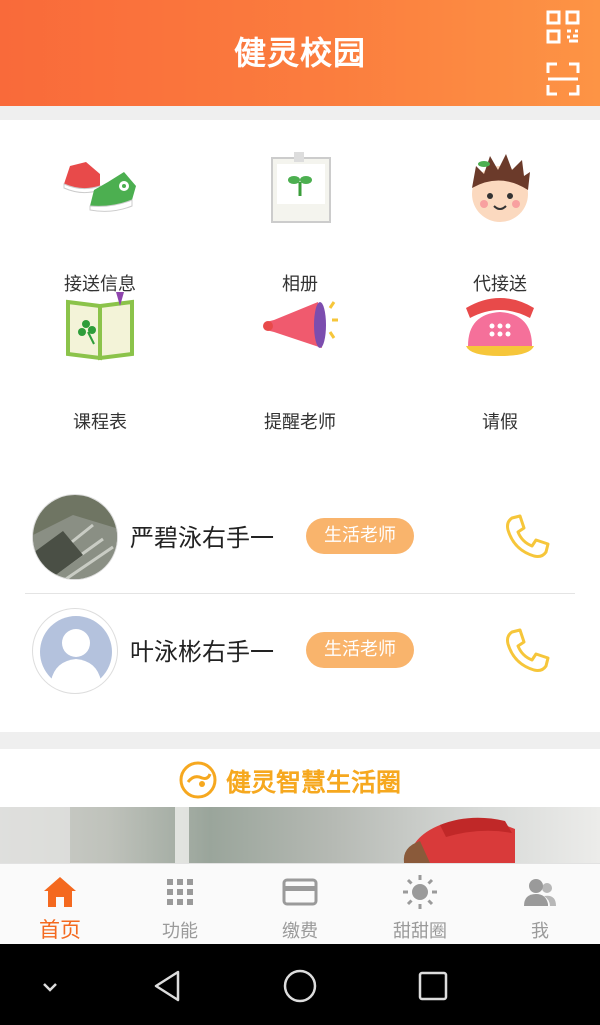  What do you see at coordinates (300, 931) in the screenshot?
I see `tab-label: 缴费` at bounding box center [300, 931].